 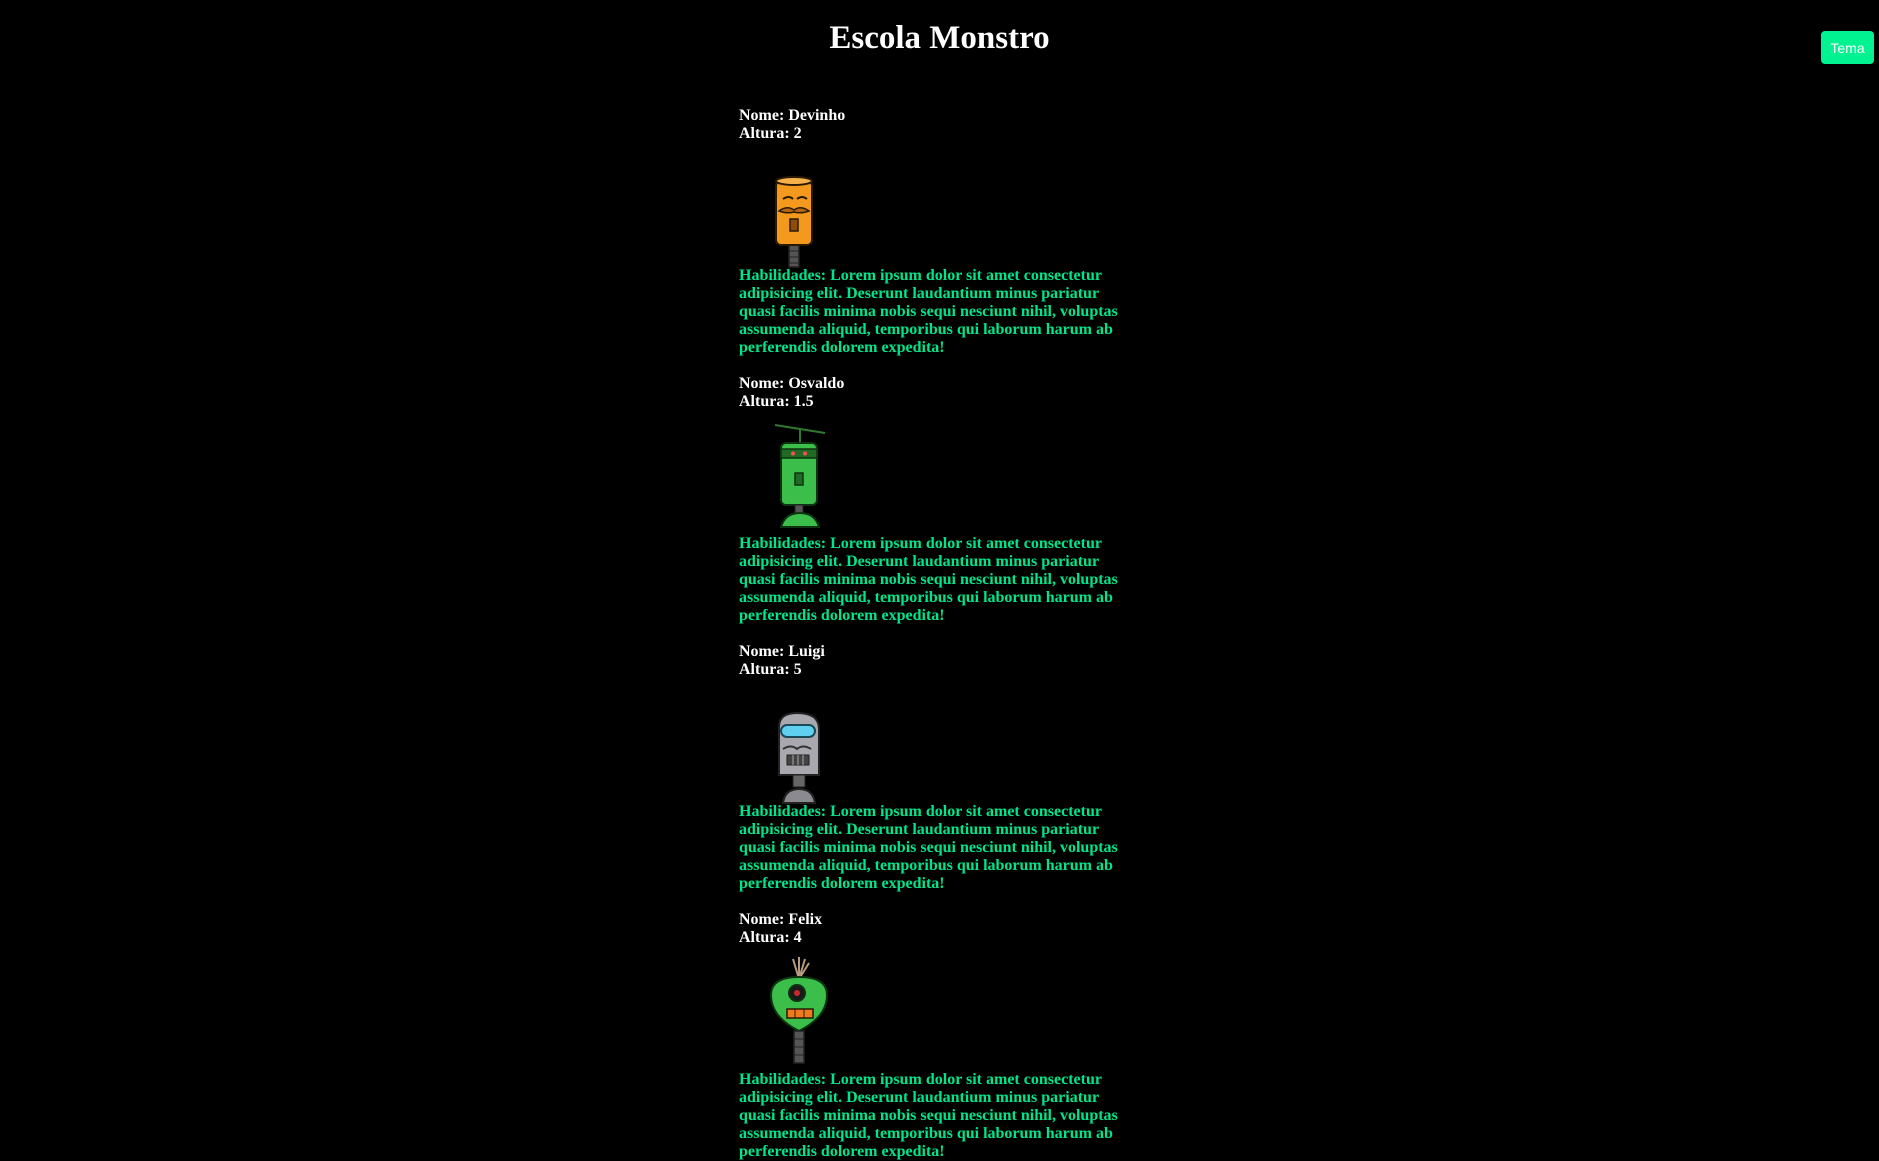 I want to click on monster-height: Altura: 1.5, so click(x=776, y=401).